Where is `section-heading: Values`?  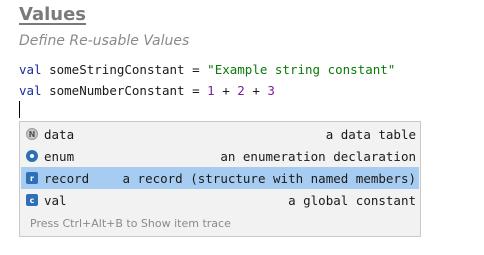
section-heading: Values is located at coordinates (52, 14).